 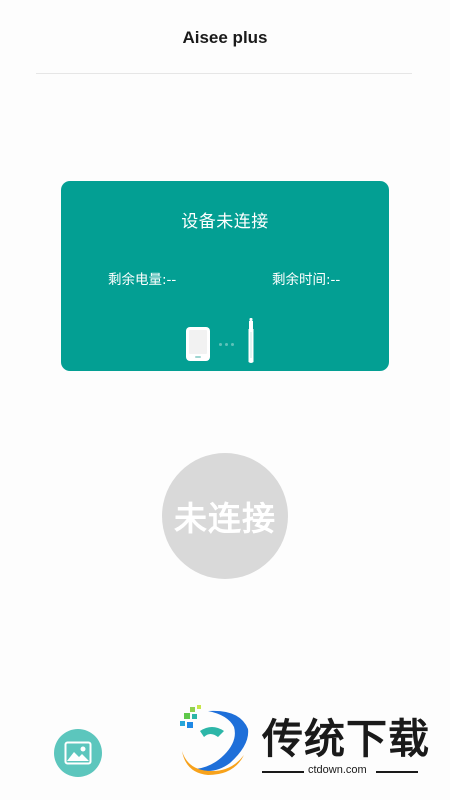 I want to click on watermark: 传统下载 ctdown.com, so click(x=303, y=743).